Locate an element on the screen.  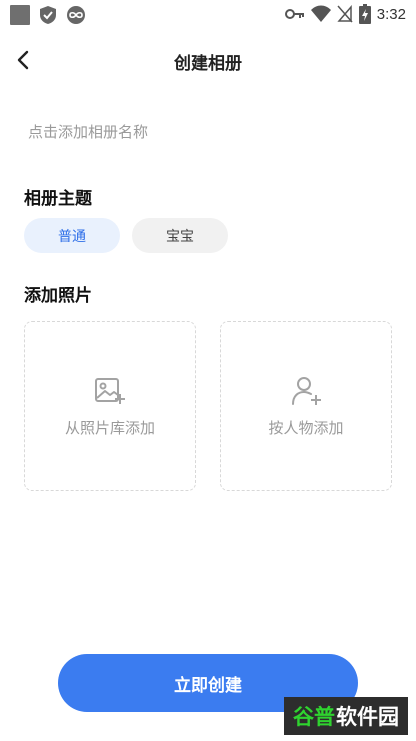
key-icon is located at coordinates (294, 14).